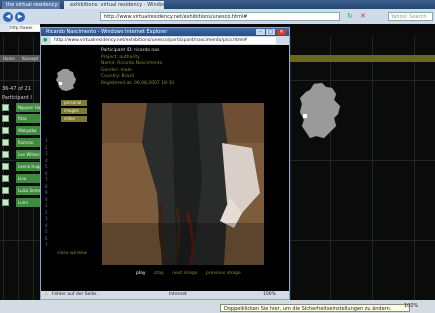 This screenshot has width=435, height=313. What do you see at coordinates (28, 118) in the screenshot?
I see `participant-button: Rtas` at bounding box center [28, 118].